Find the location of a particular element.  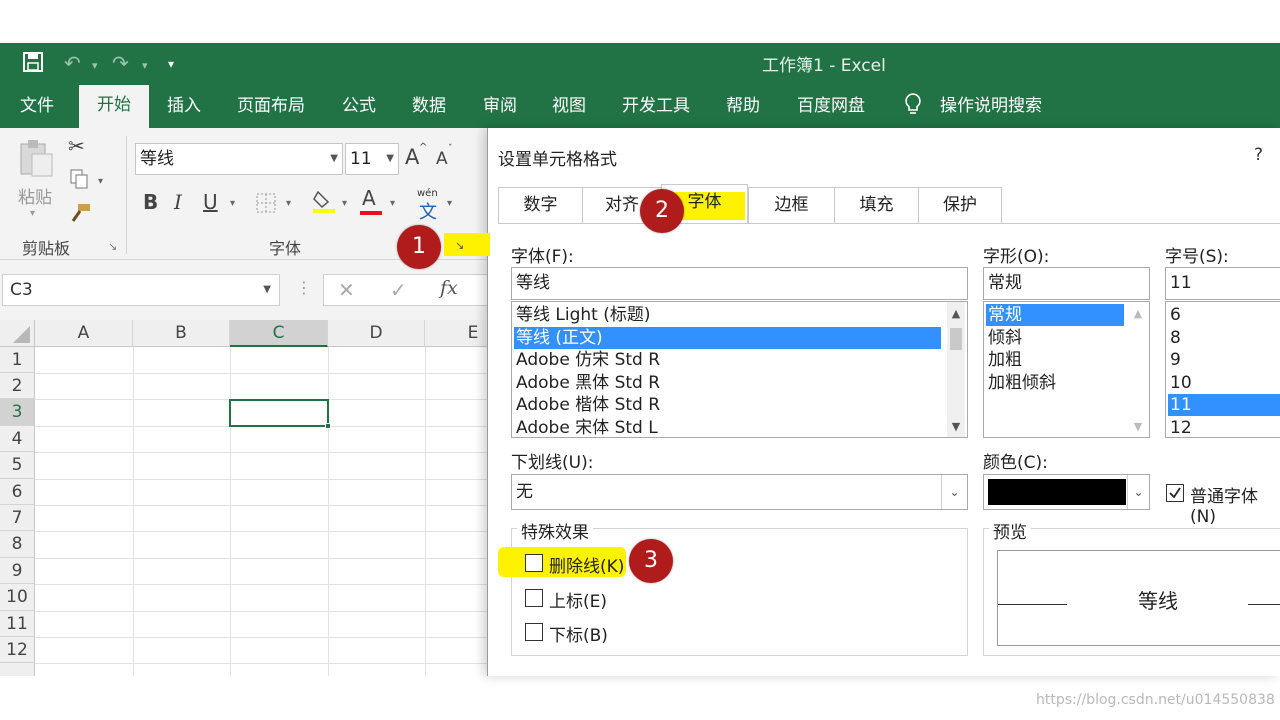

tab-help: 帮助 is located at coordinates (743, 110).